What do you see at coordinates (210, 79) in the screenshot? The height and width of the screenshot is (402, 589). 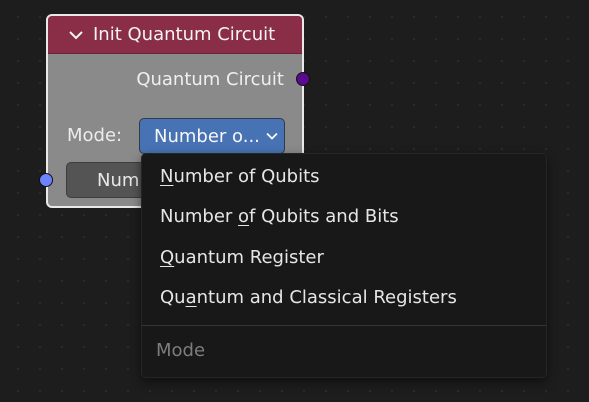 I see `output-label: Quantum Circuit` at bounding box center [210, 79].